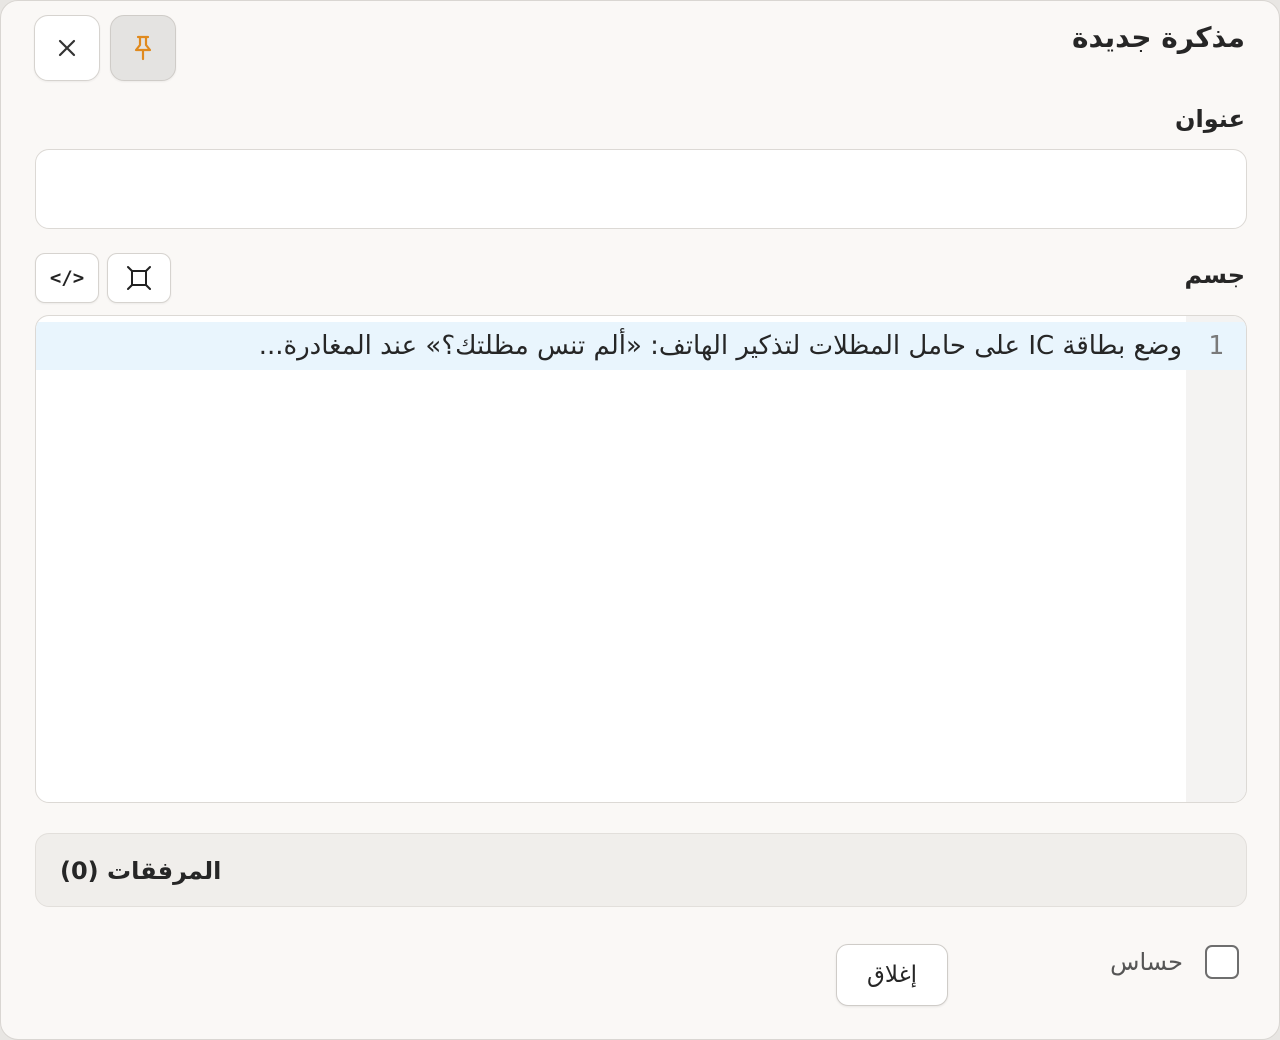 The image size is (1280, 1040). I want to click on pin-icon, so click(143, 48).